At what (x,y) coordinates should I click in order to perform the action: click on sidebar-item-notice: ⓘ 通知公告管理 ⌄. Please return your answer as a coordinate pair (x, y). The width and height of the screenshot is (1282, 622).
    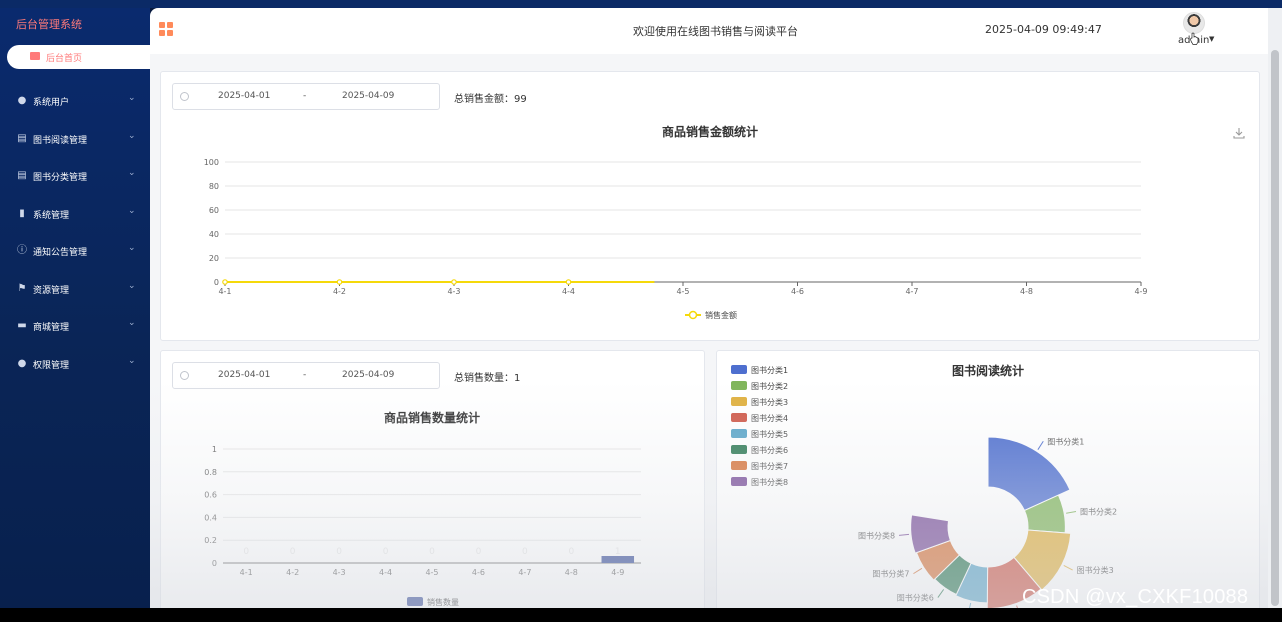
    Looking at the image, I should click on (75, 253).